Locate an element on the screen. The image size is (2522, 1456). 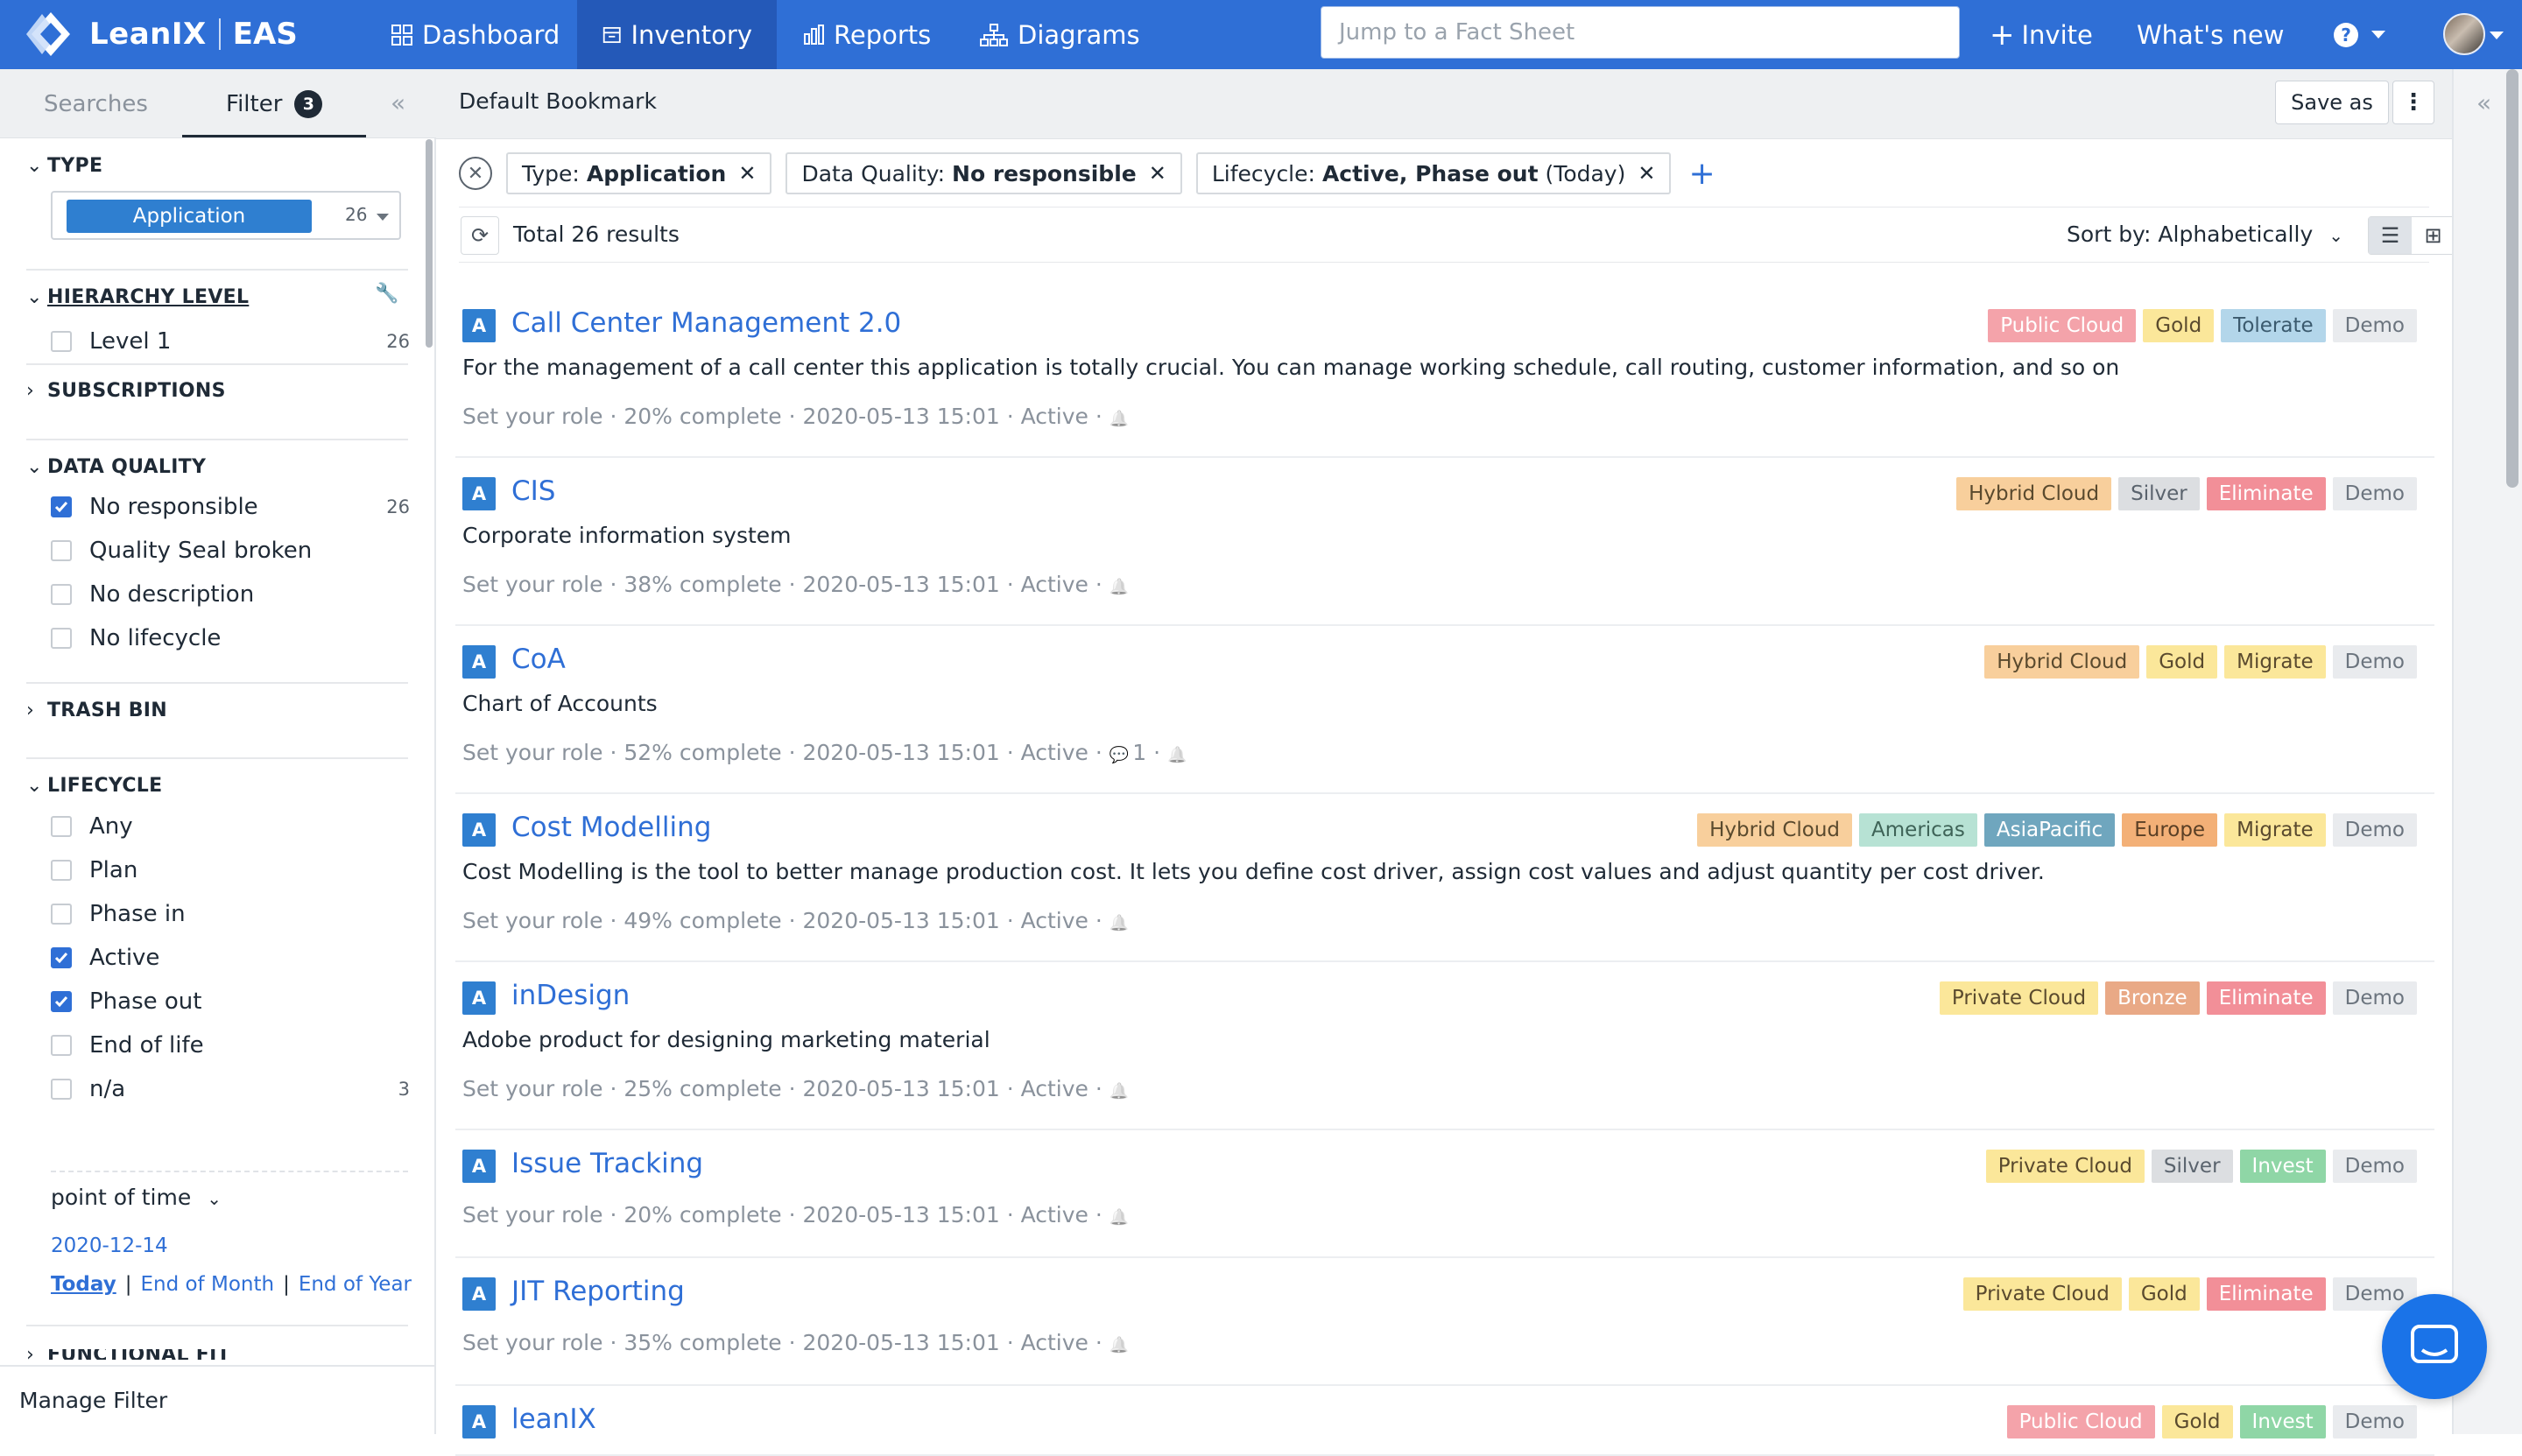
type-section-header: ⌄ TYPE is located at coordinates (217, 166).